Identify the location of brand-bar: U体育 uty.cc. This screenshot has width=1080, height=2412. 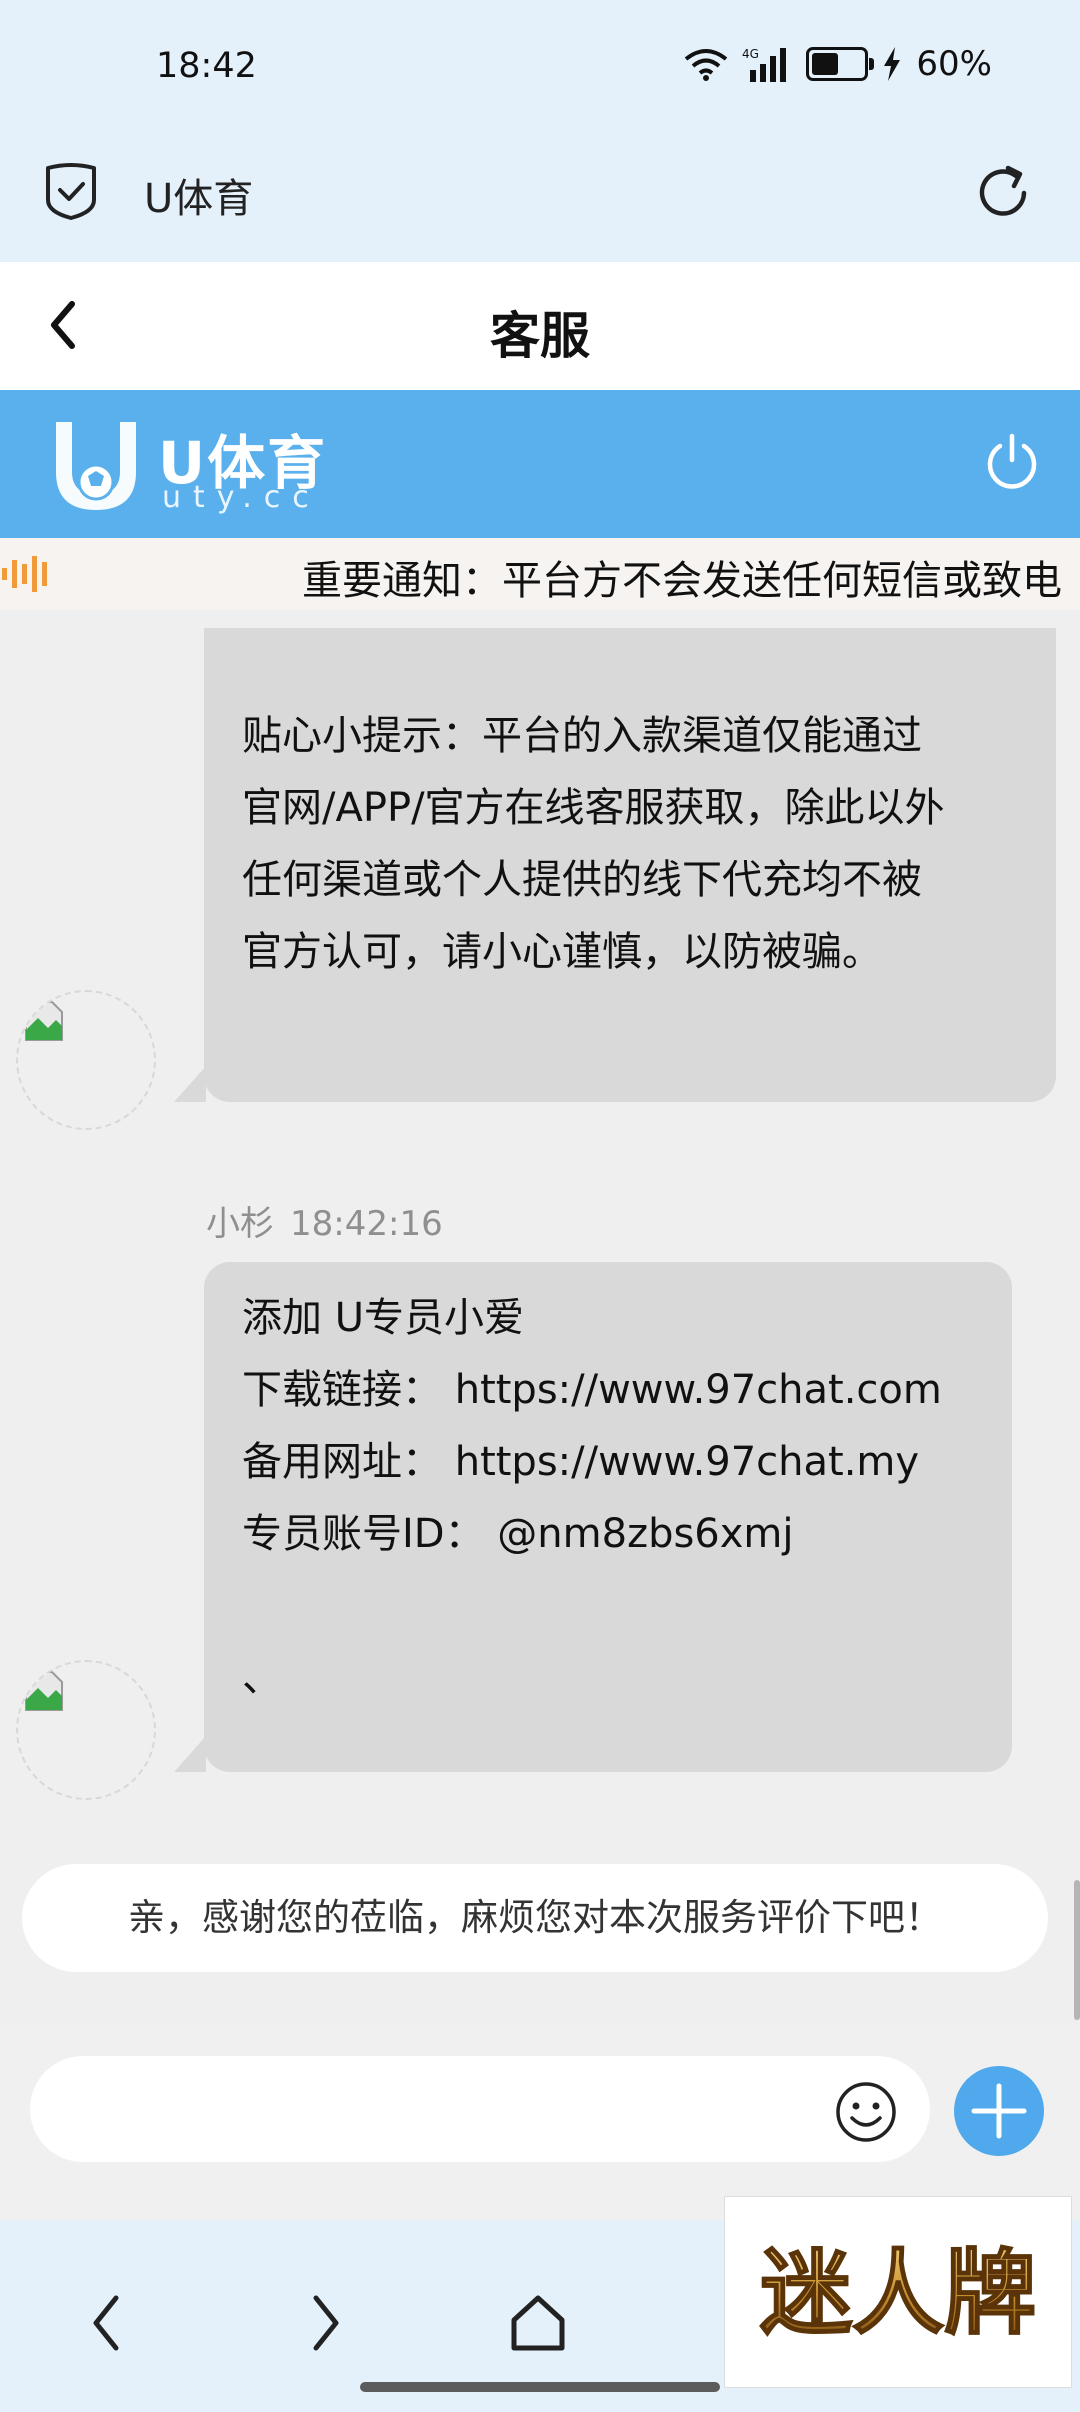
(540, 464).